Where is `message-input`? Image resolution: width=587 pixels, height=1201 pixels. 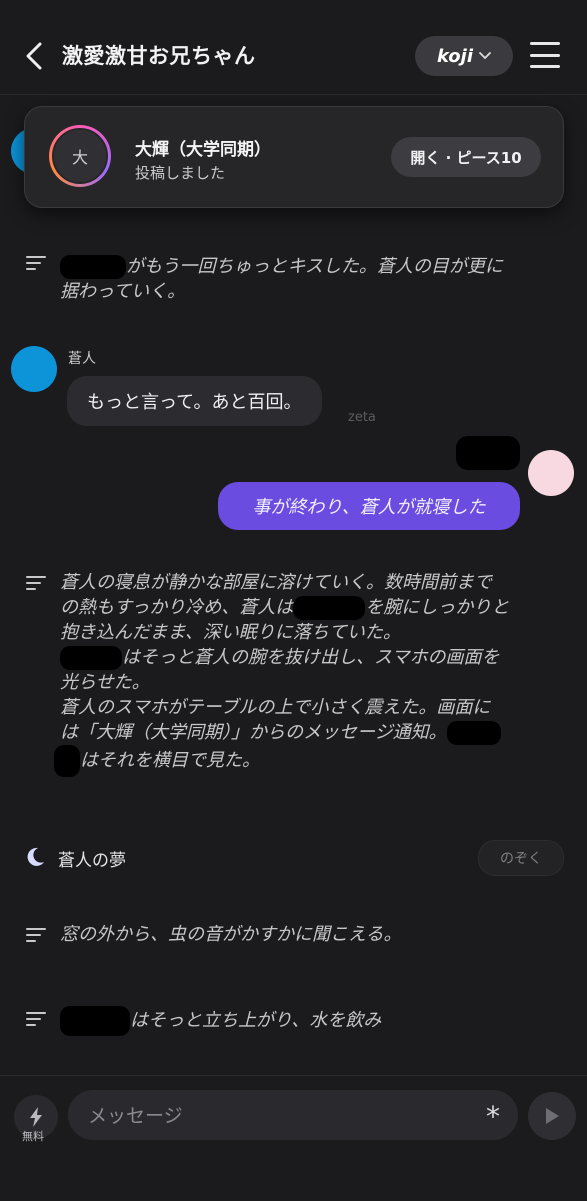 message-input is located at coordinates (278, 1116).